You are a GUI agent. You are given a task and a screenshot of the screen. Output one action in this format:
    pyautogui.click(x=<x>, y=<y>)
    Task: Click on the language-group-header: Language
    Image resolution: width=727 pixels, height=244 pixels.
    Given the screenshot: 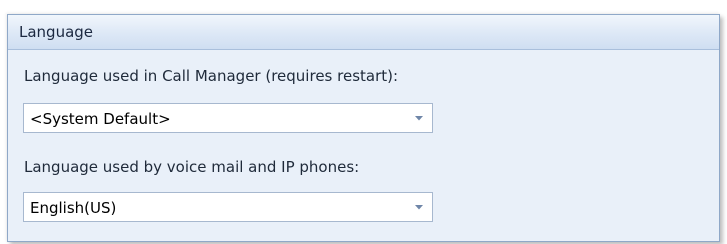 What is the action you would take?
    pyautogui.click(x=363, y=32)
    